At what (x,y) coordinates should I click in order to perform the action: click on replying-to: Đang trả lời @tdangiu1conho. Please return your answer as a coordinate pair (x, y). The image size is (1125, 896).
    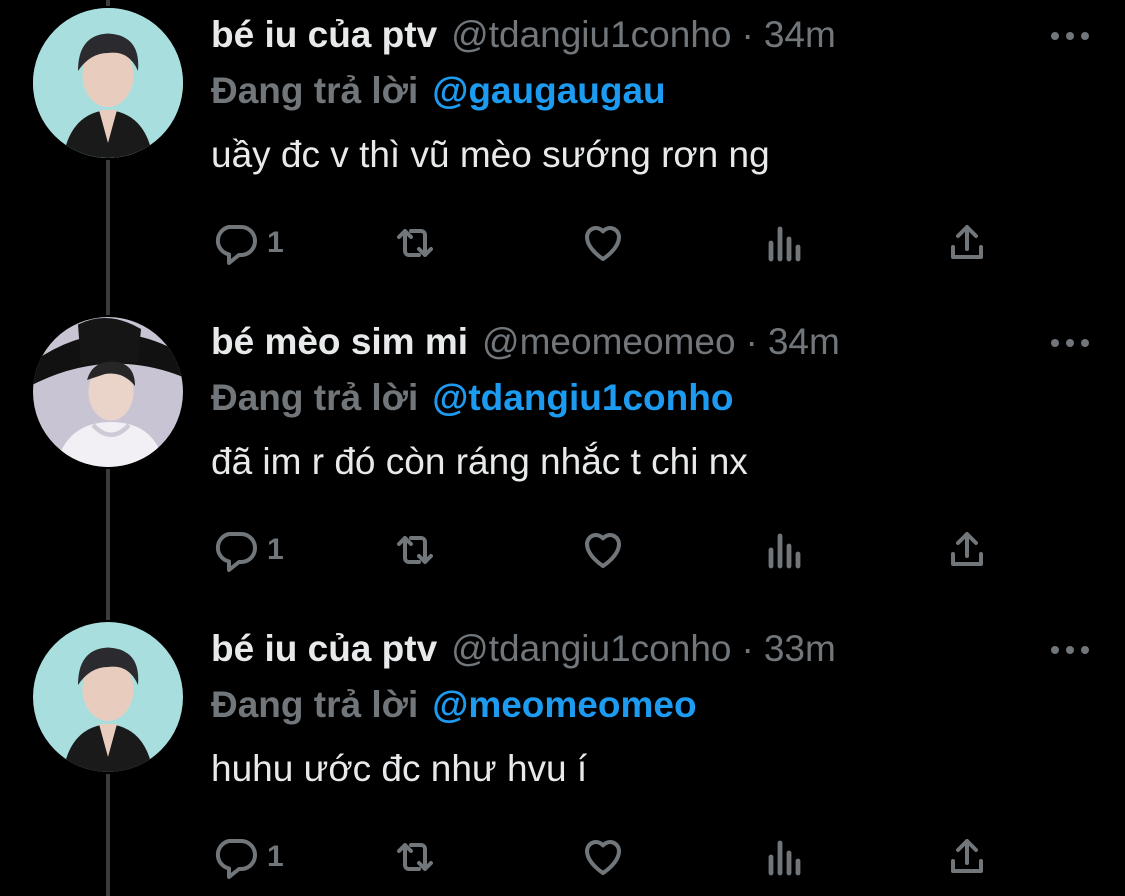
    Looking at the image, I should click on (472, 398).